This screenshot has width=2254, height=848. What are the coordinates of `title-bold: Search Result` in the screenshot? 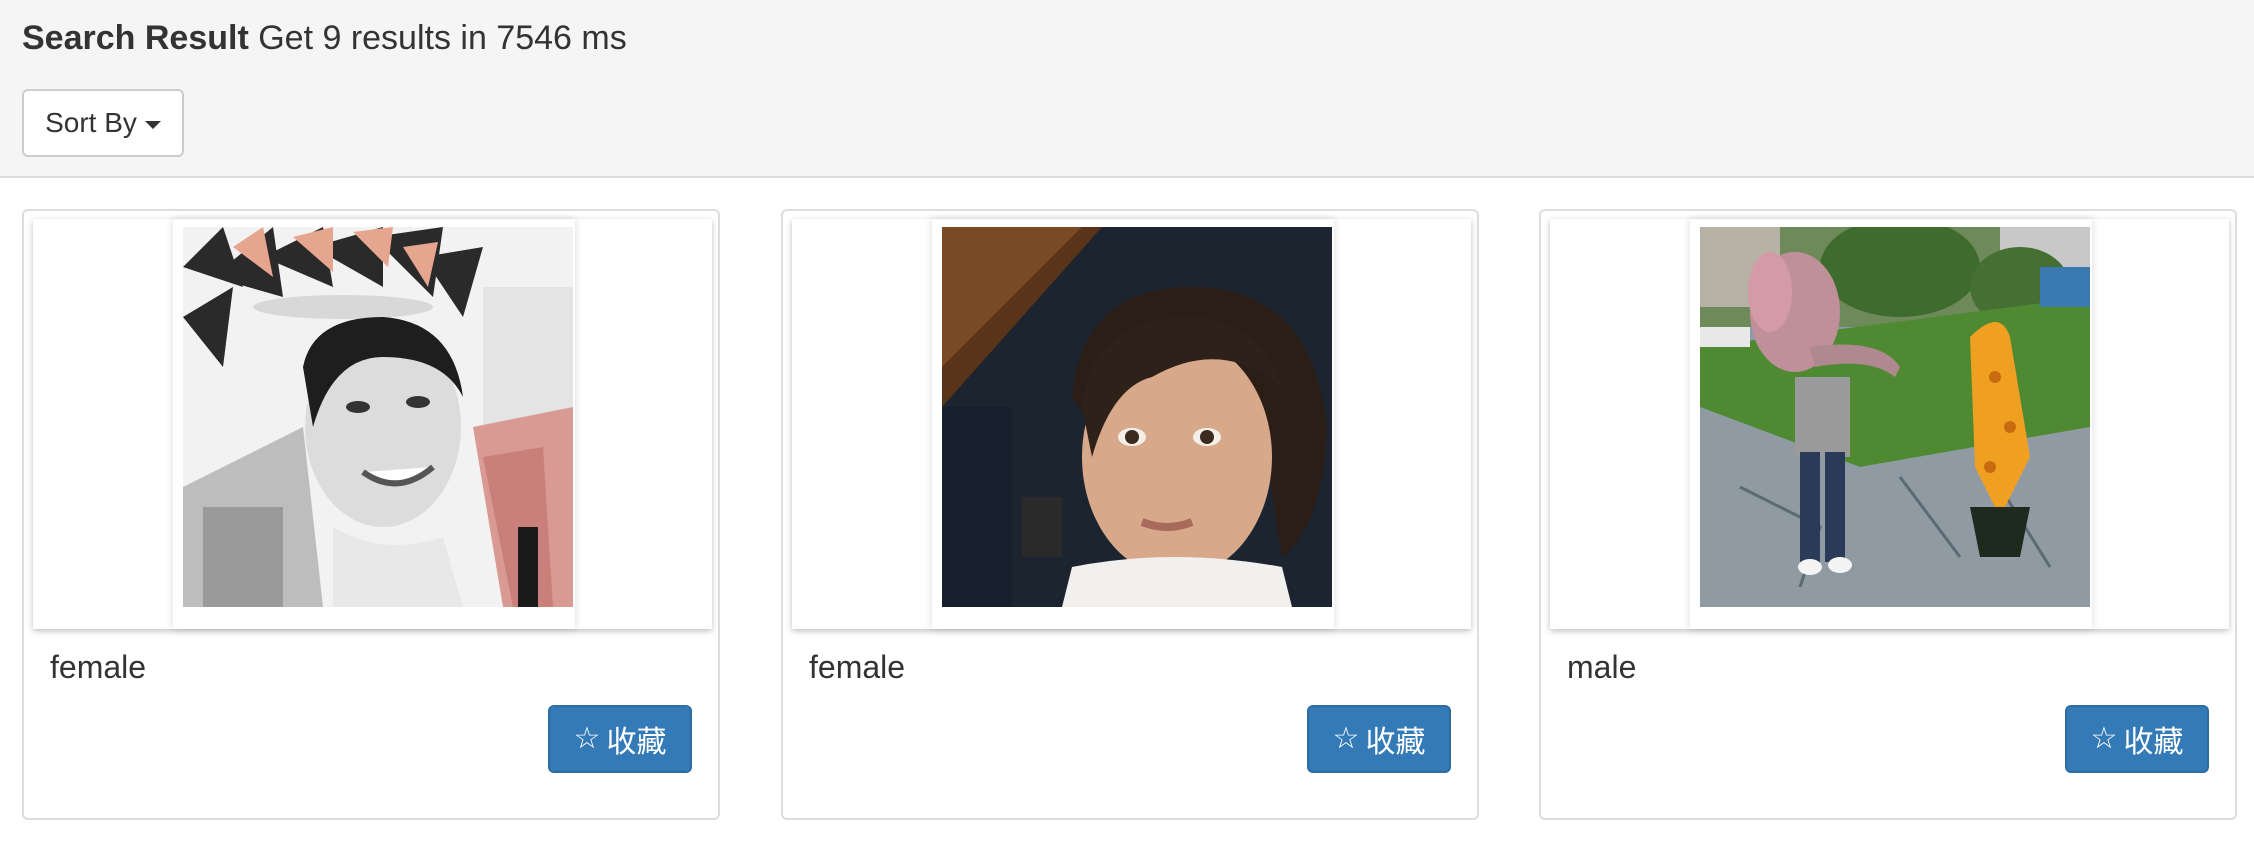 It's located at (135, 38).